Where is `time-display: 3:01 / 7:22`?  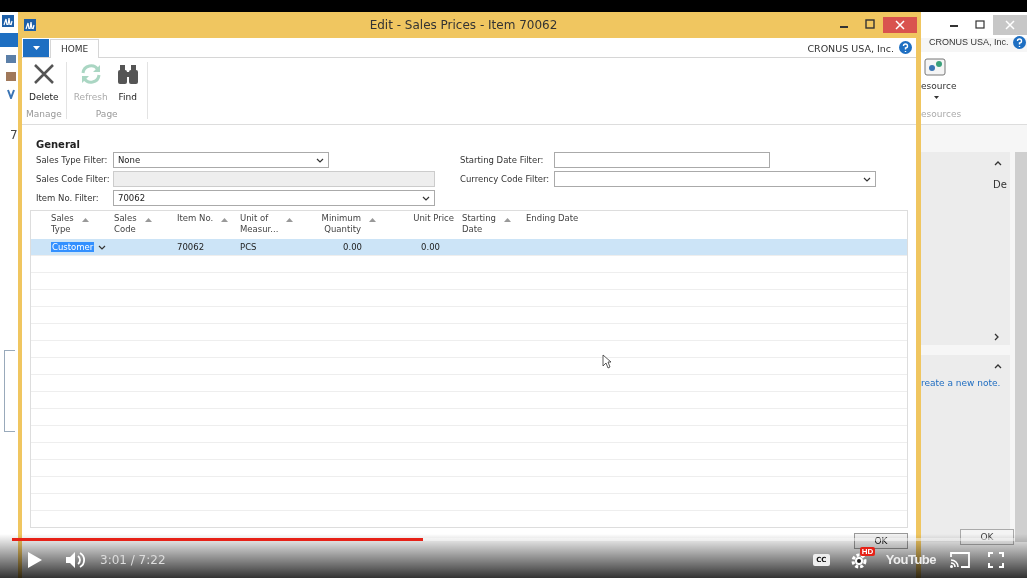 time-display: 3:01 / 7:22 is located at coordinates (133, 560).